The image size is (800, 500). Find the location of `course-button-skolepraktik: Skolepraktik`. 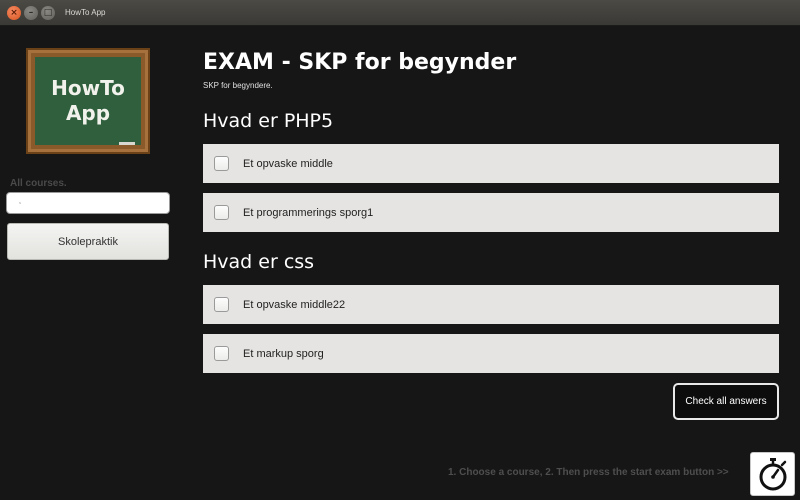

course-button-skolepraktik: Skolepraktik is located at coordinates (88, 241).